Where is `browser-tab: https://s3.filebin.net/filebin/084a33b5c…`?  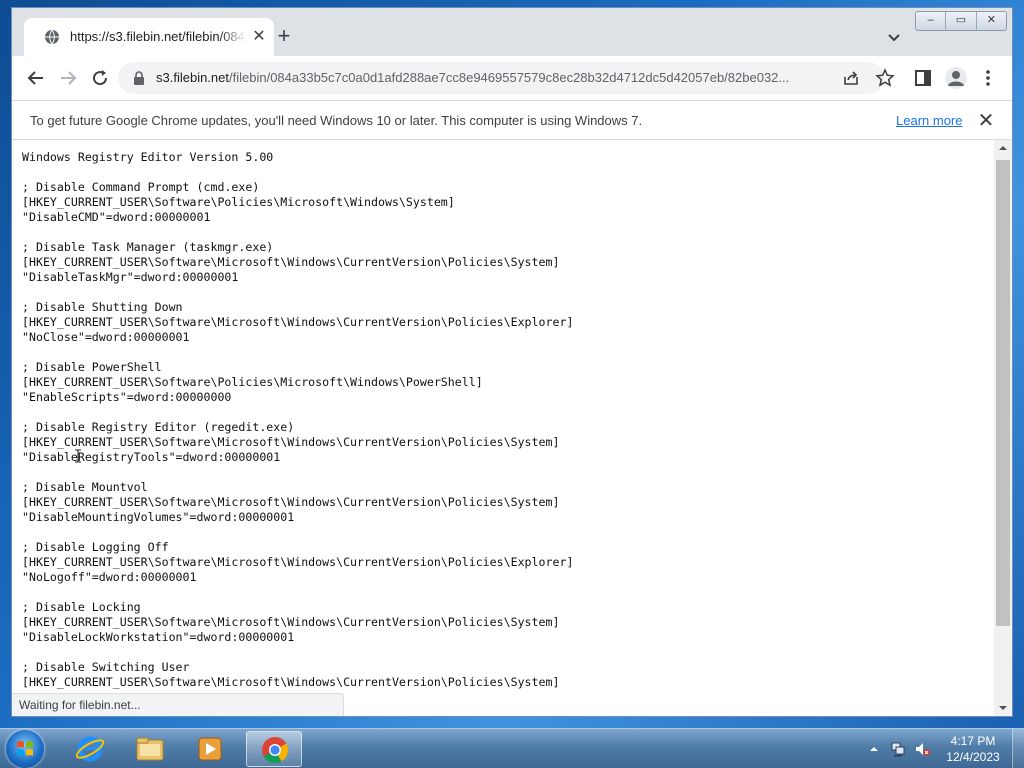 browser-tab: https://s3.filebin.net/filebin/084a33b5c… is located at coordinates (149, 37).